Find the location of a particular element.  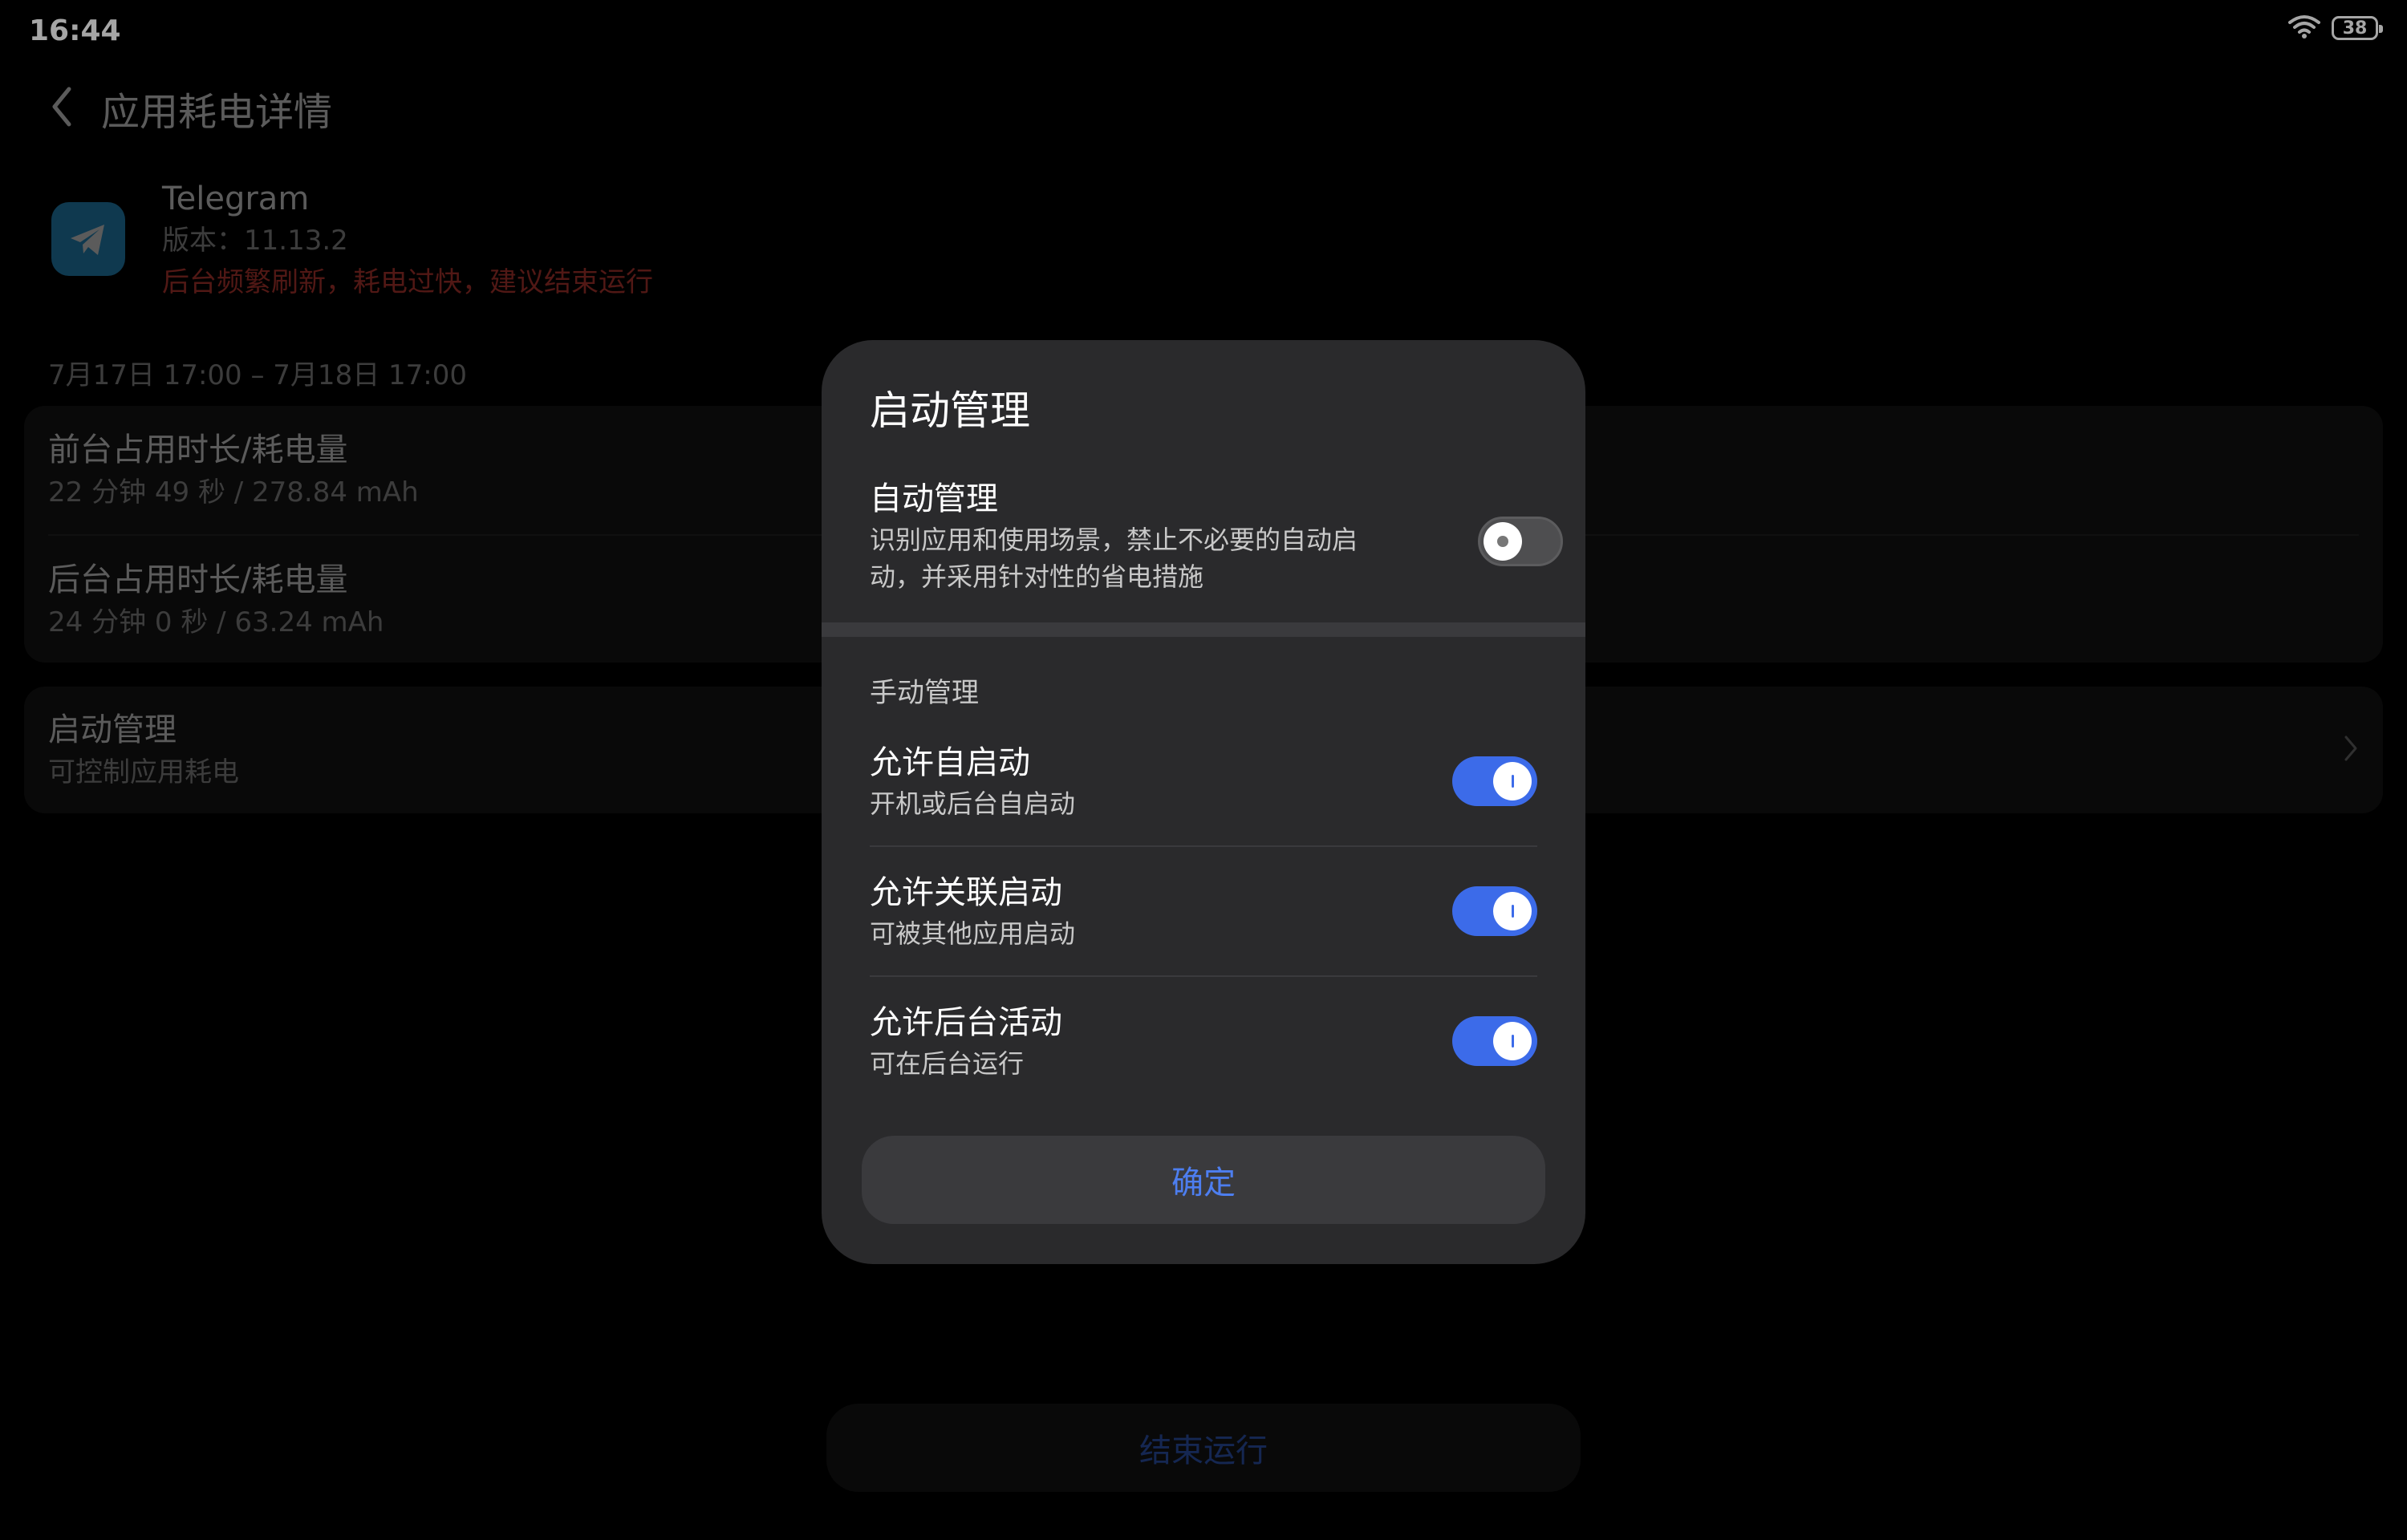

auto-management-title: 自动管理 is located at coordinates (934, 498).